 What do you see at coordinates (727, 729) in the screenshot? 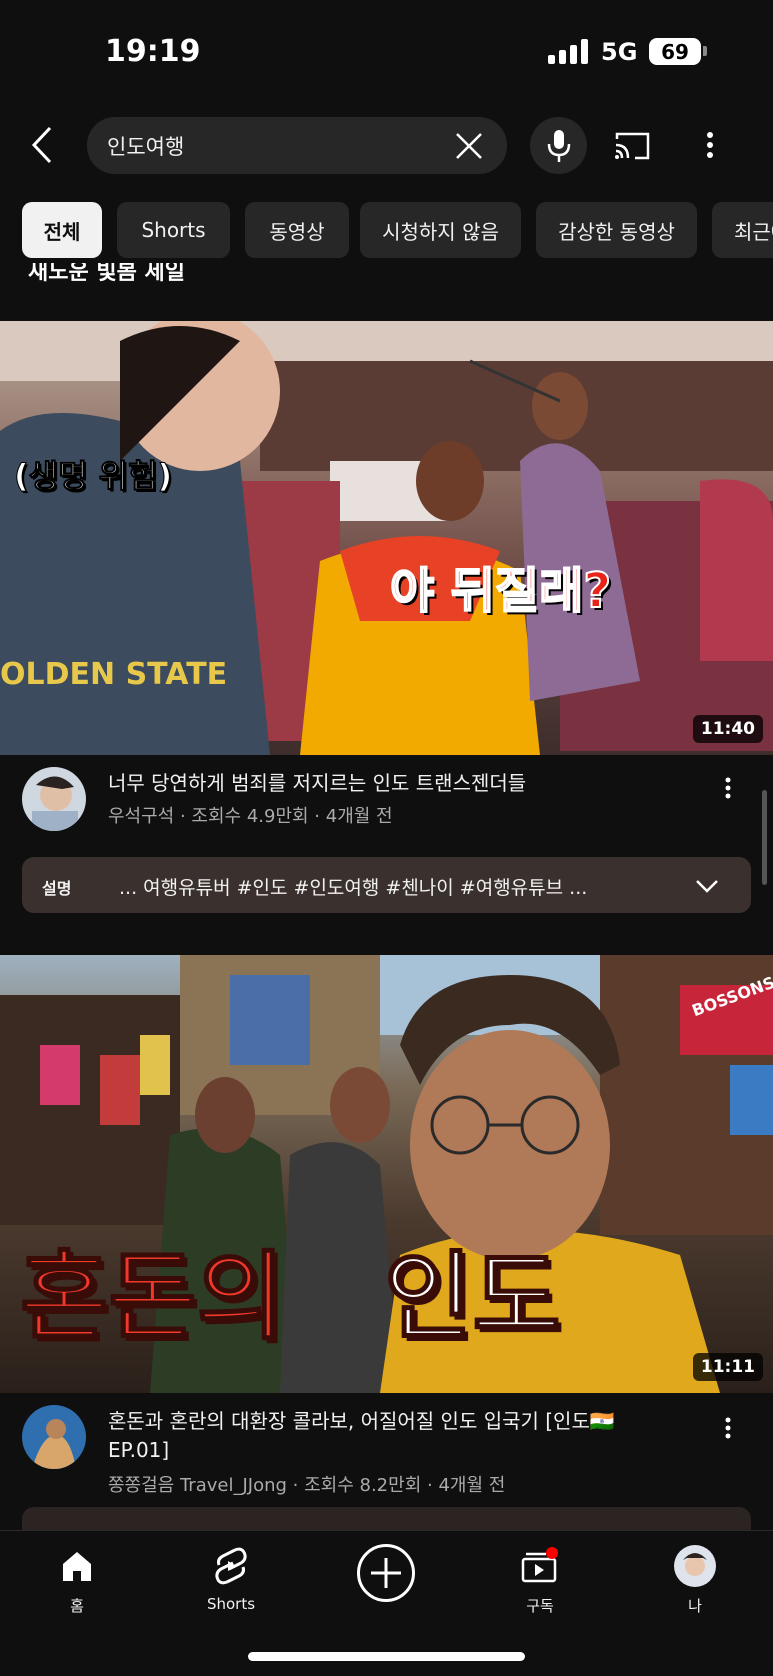
I see `video-duration: 11:40` at bounding box center [727, 729].